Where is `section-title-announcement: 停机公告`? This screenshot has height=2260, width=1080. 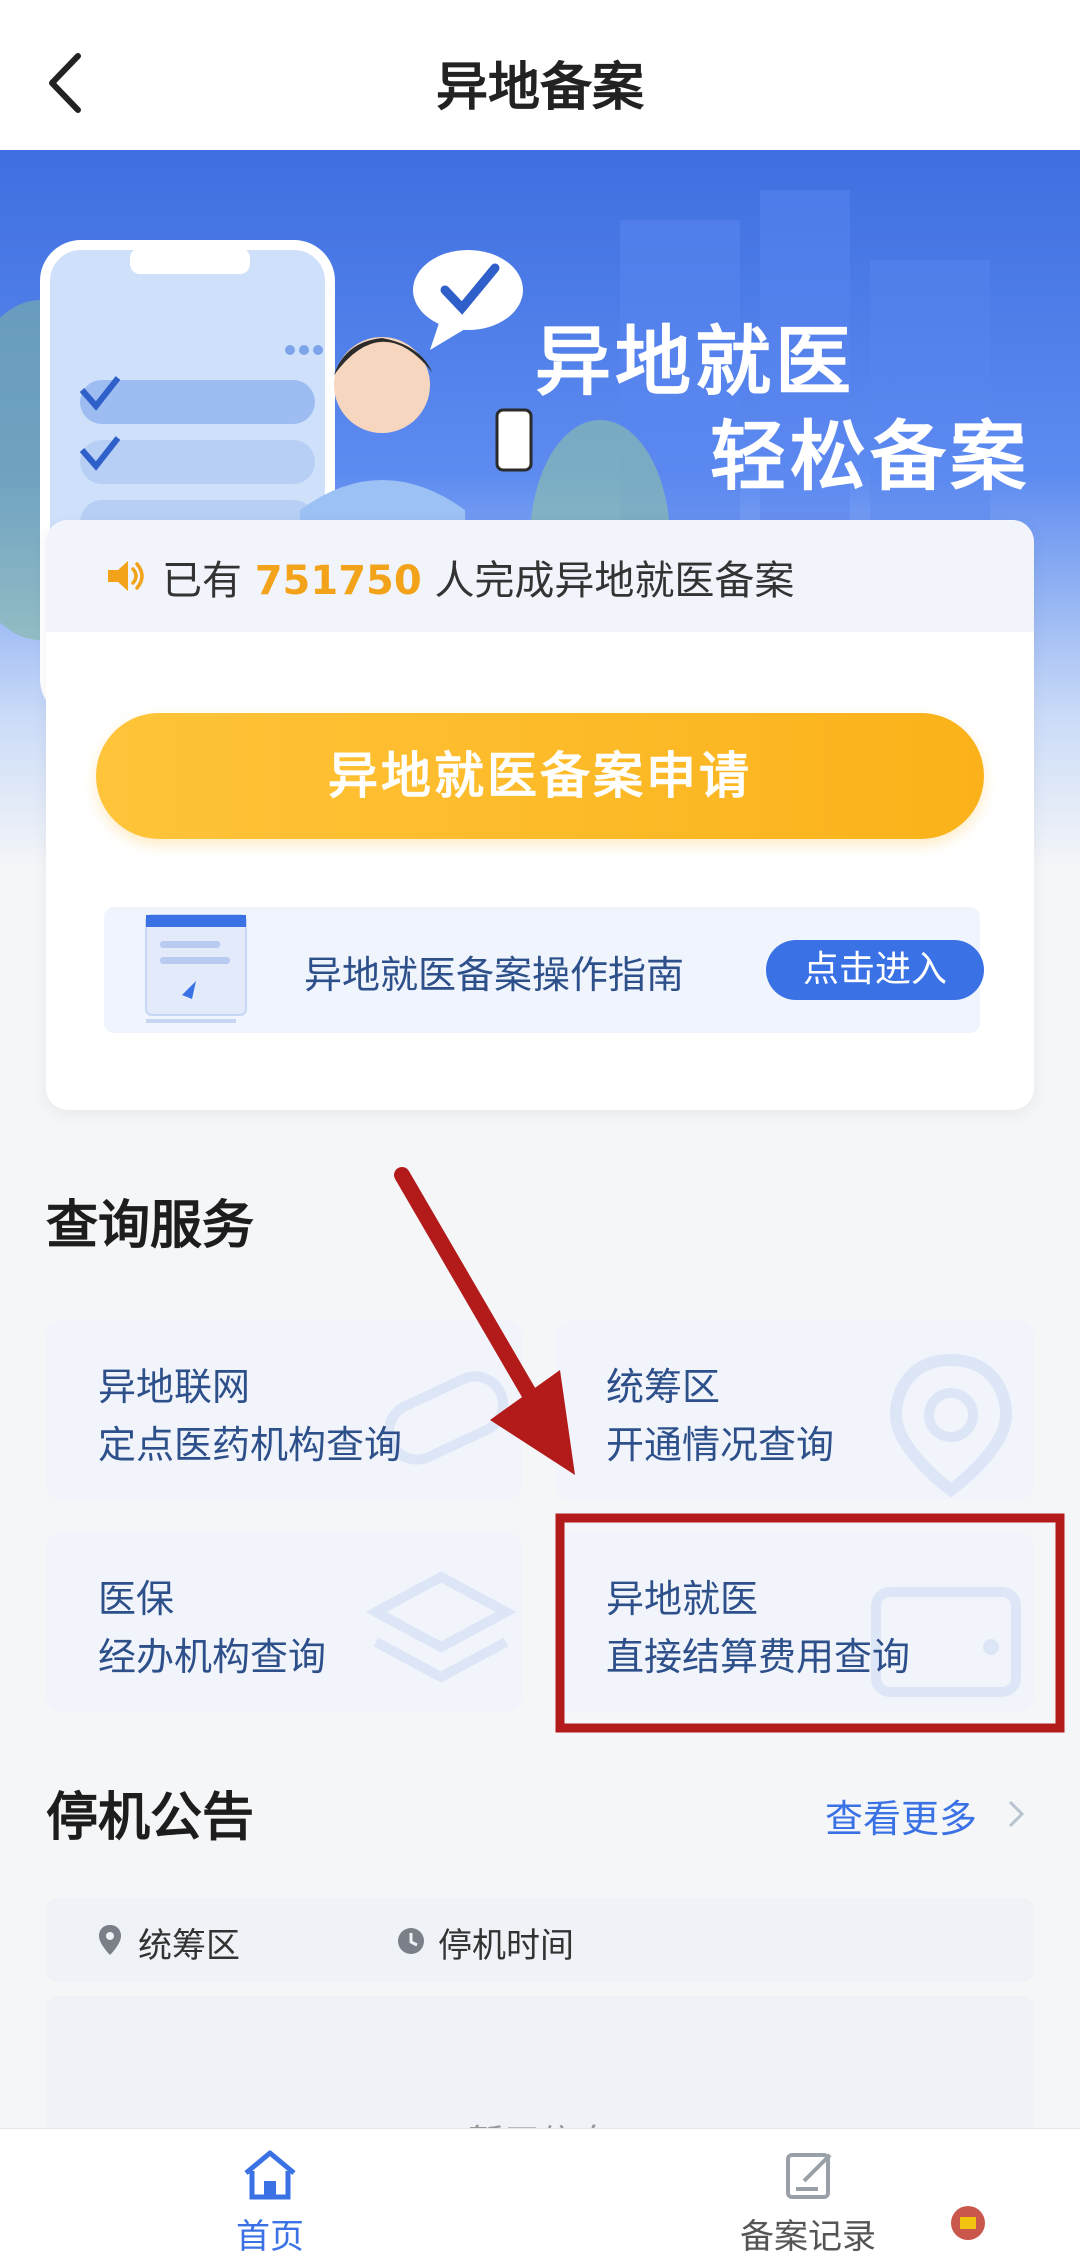
section-title-announcement: 停机公告 is located at coordinates (150, 1818).